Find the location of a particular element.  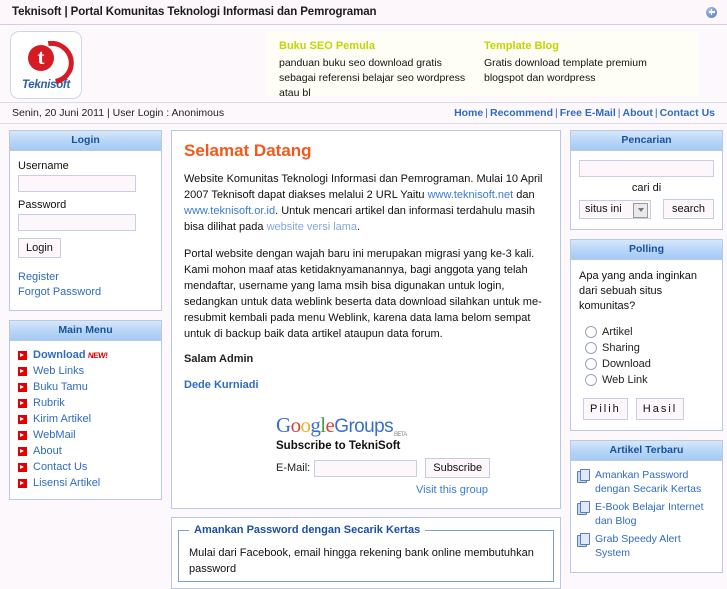

menu-item-web-links: Web Links is located at coordinates (84, 371).